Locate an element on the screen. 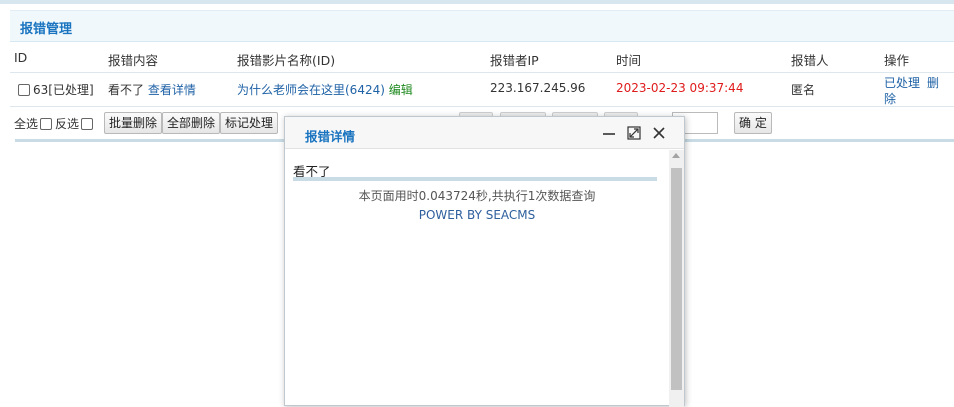 Image resolution: width=954 pixels, height=407 pixels. row-id: 63 is located at coordinates (41, 90).